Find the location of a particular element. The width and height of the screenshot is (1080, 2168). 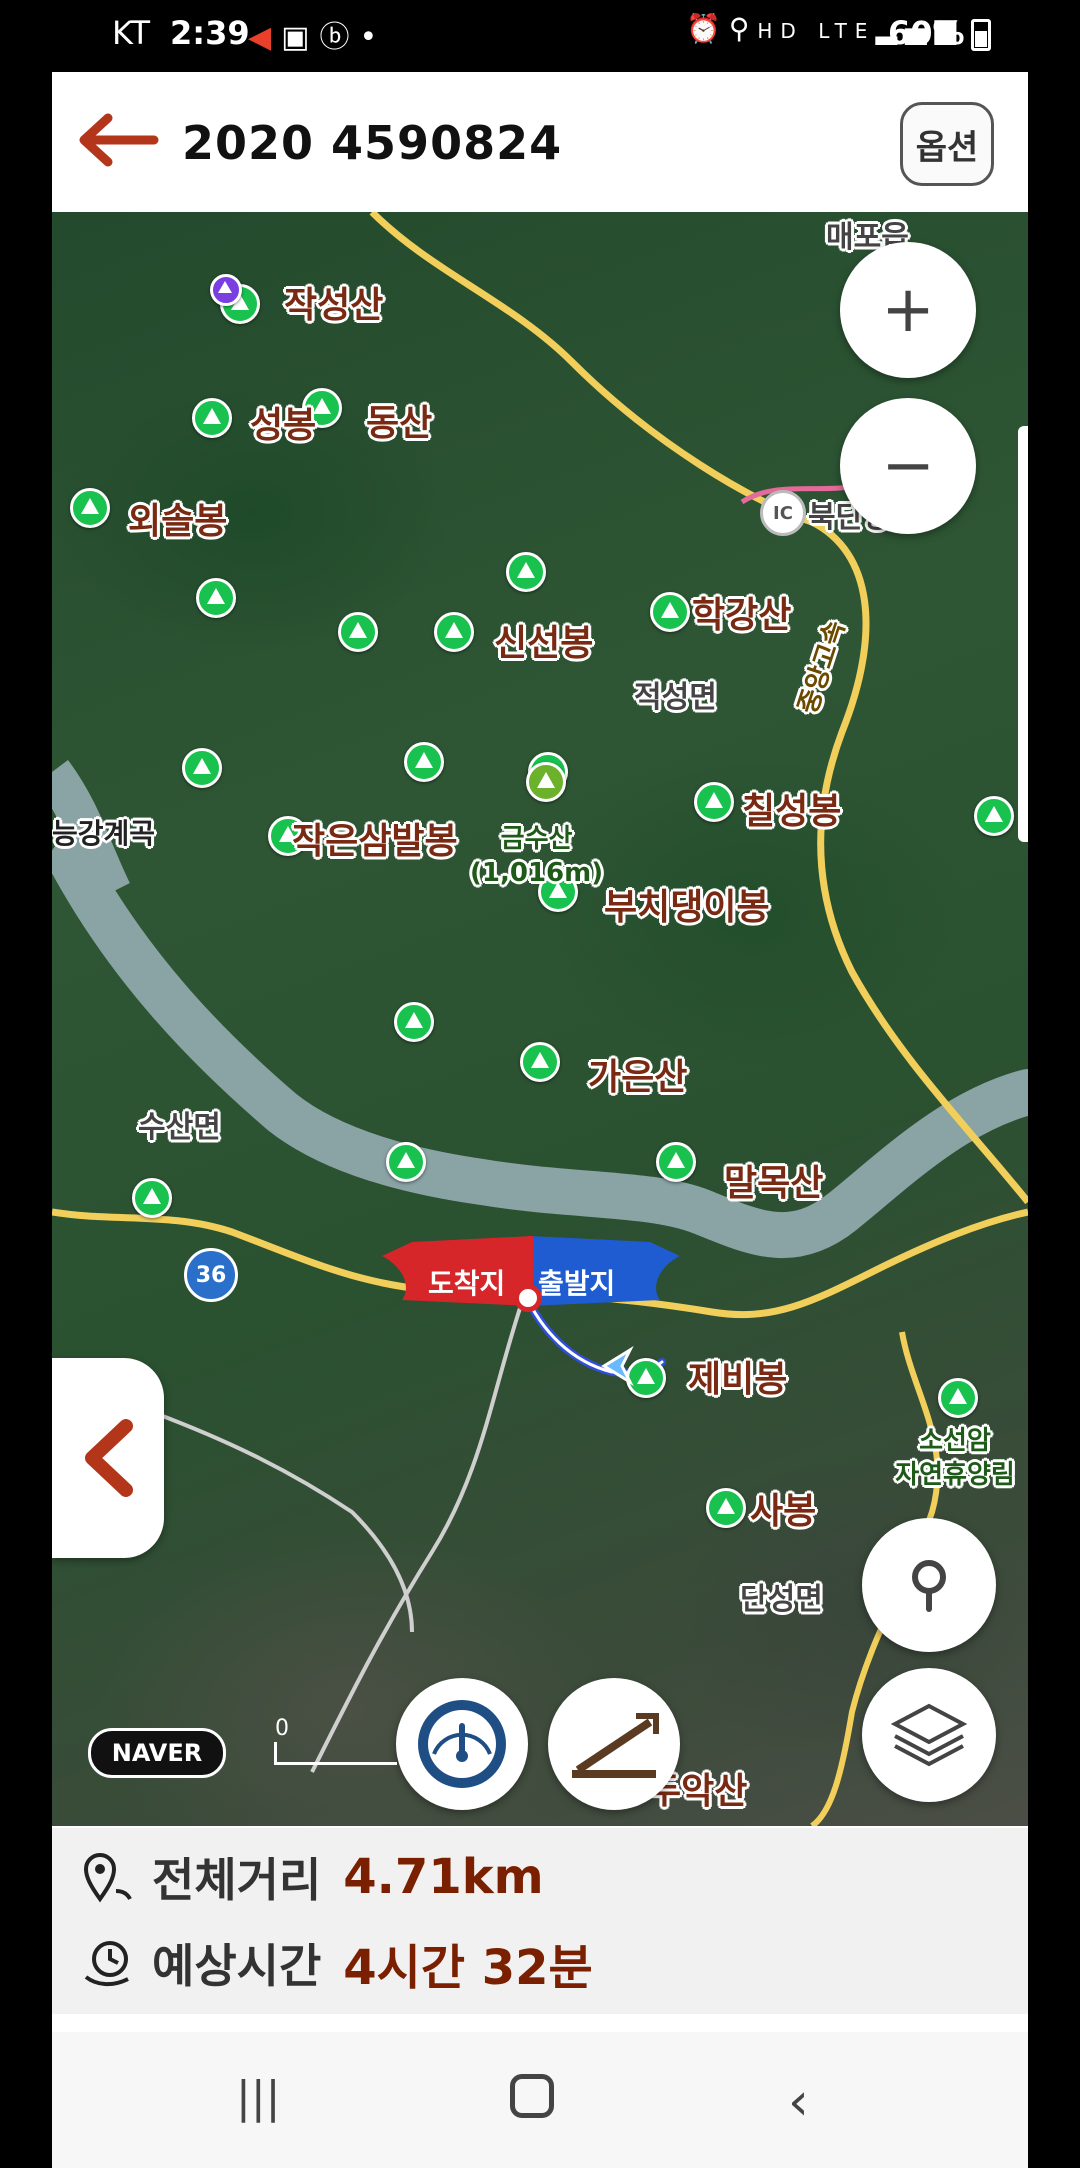

route-shield: 36 is located at coordinates (211, 1275).